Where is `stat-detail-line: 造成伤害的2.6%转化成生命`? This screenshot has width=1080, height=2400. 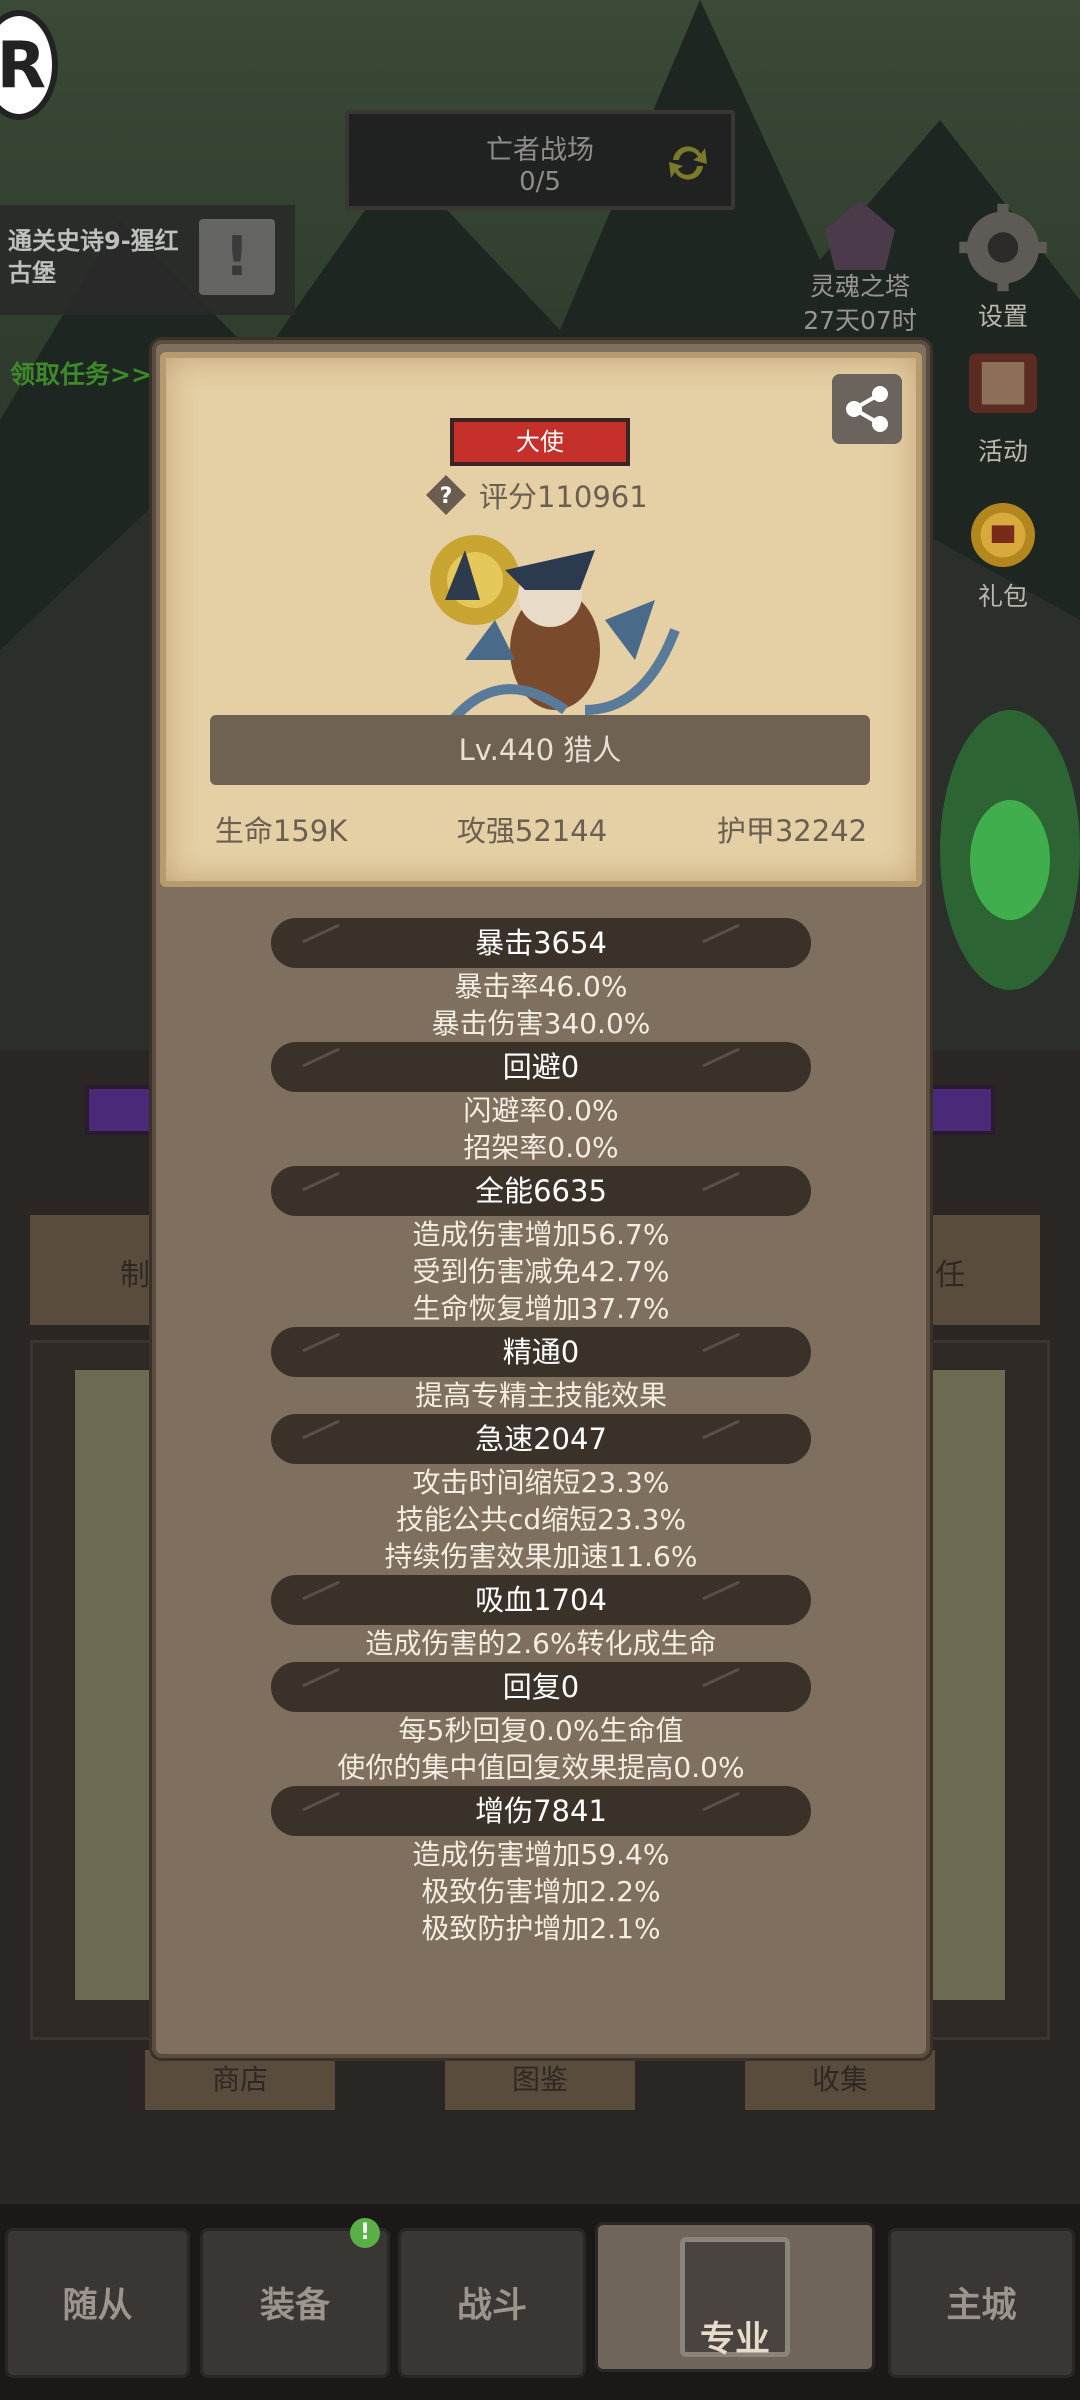 stat-detail-line: 造成伤害的2.6%转化成生命 is located at coordinates (541, 1643).